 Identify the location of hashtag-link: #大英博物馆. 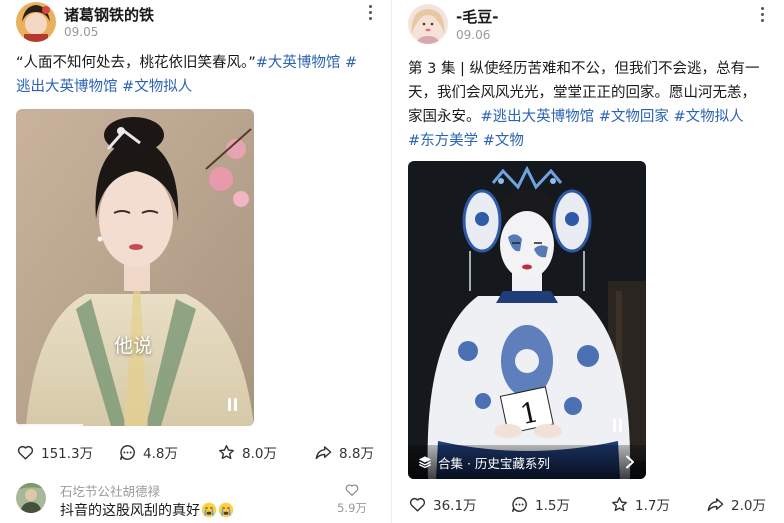
(298, 63).